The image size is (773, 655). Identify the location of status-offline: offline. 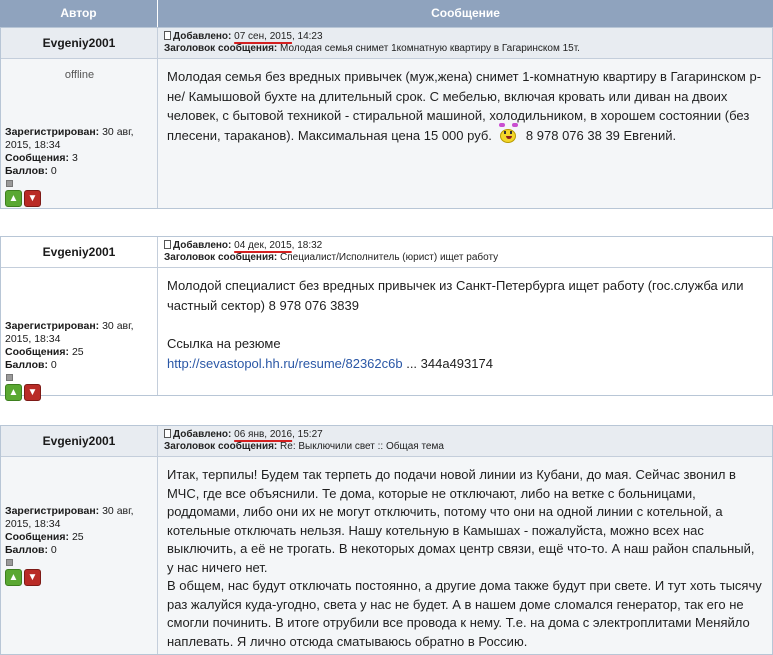
(79, 75).